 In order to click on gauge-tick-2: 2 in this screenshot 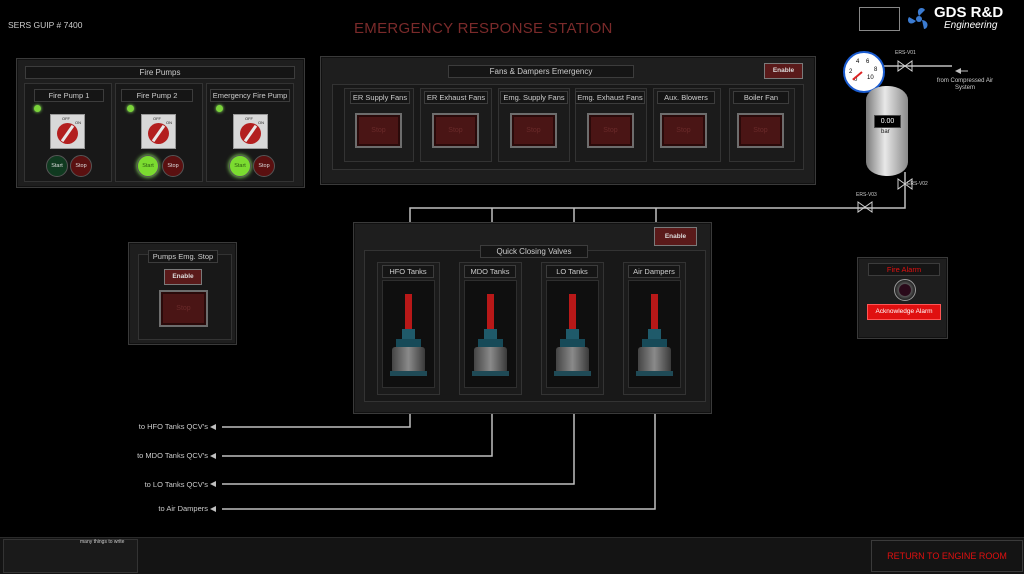, I will do `click(851, 72)`.